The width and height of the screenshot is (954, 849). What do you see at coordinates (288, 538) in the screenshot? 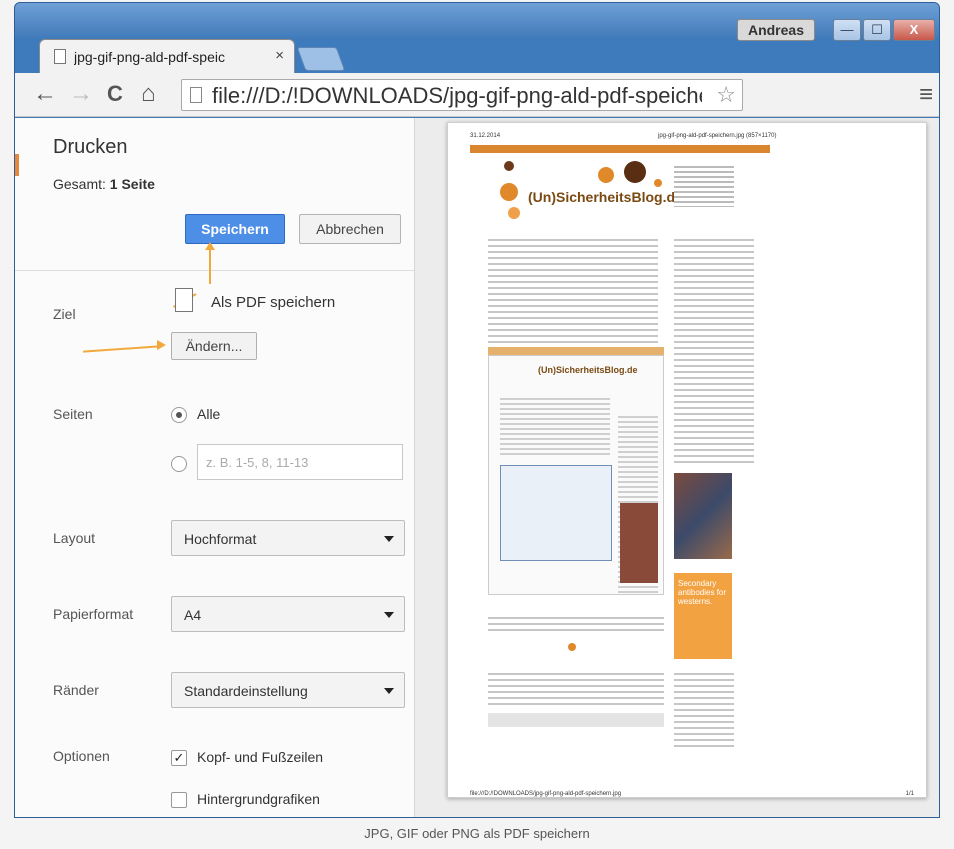
I see `layout-select: Hochformat` at bounding box center [288, 538].